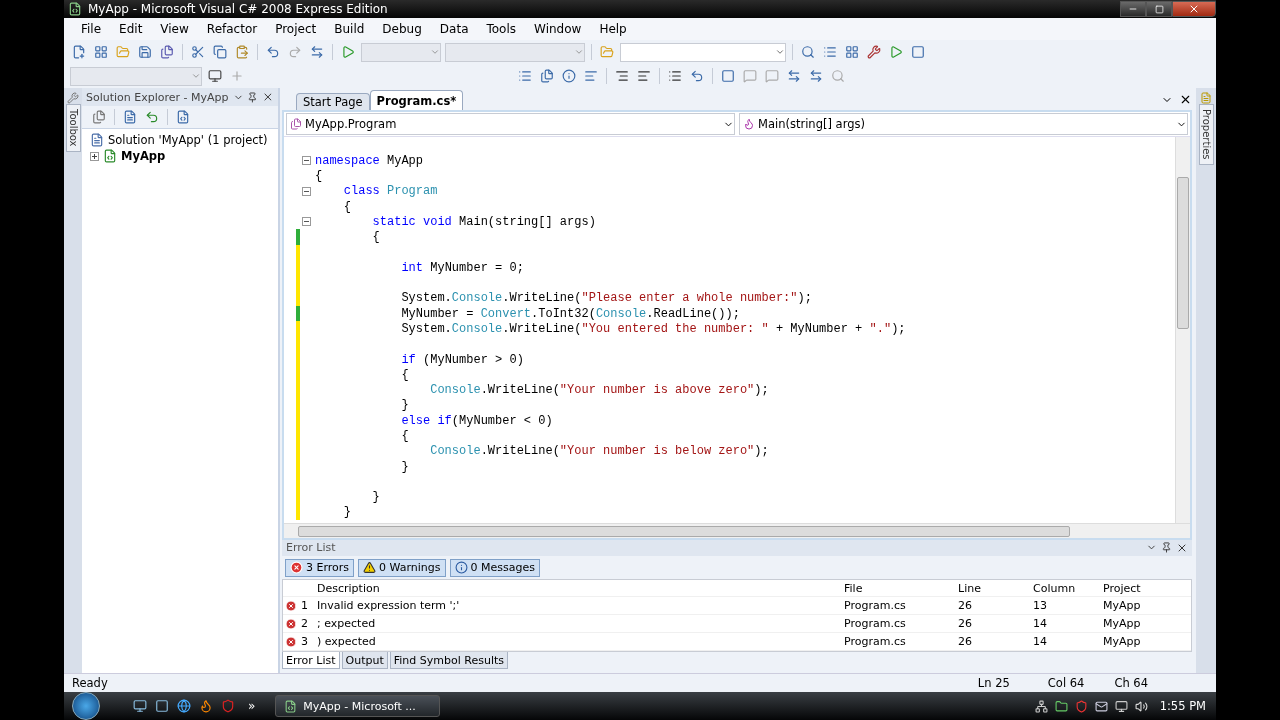 This screenshot has height=720, width=1280. I want to click on minimize-button, so click(1133, 9).